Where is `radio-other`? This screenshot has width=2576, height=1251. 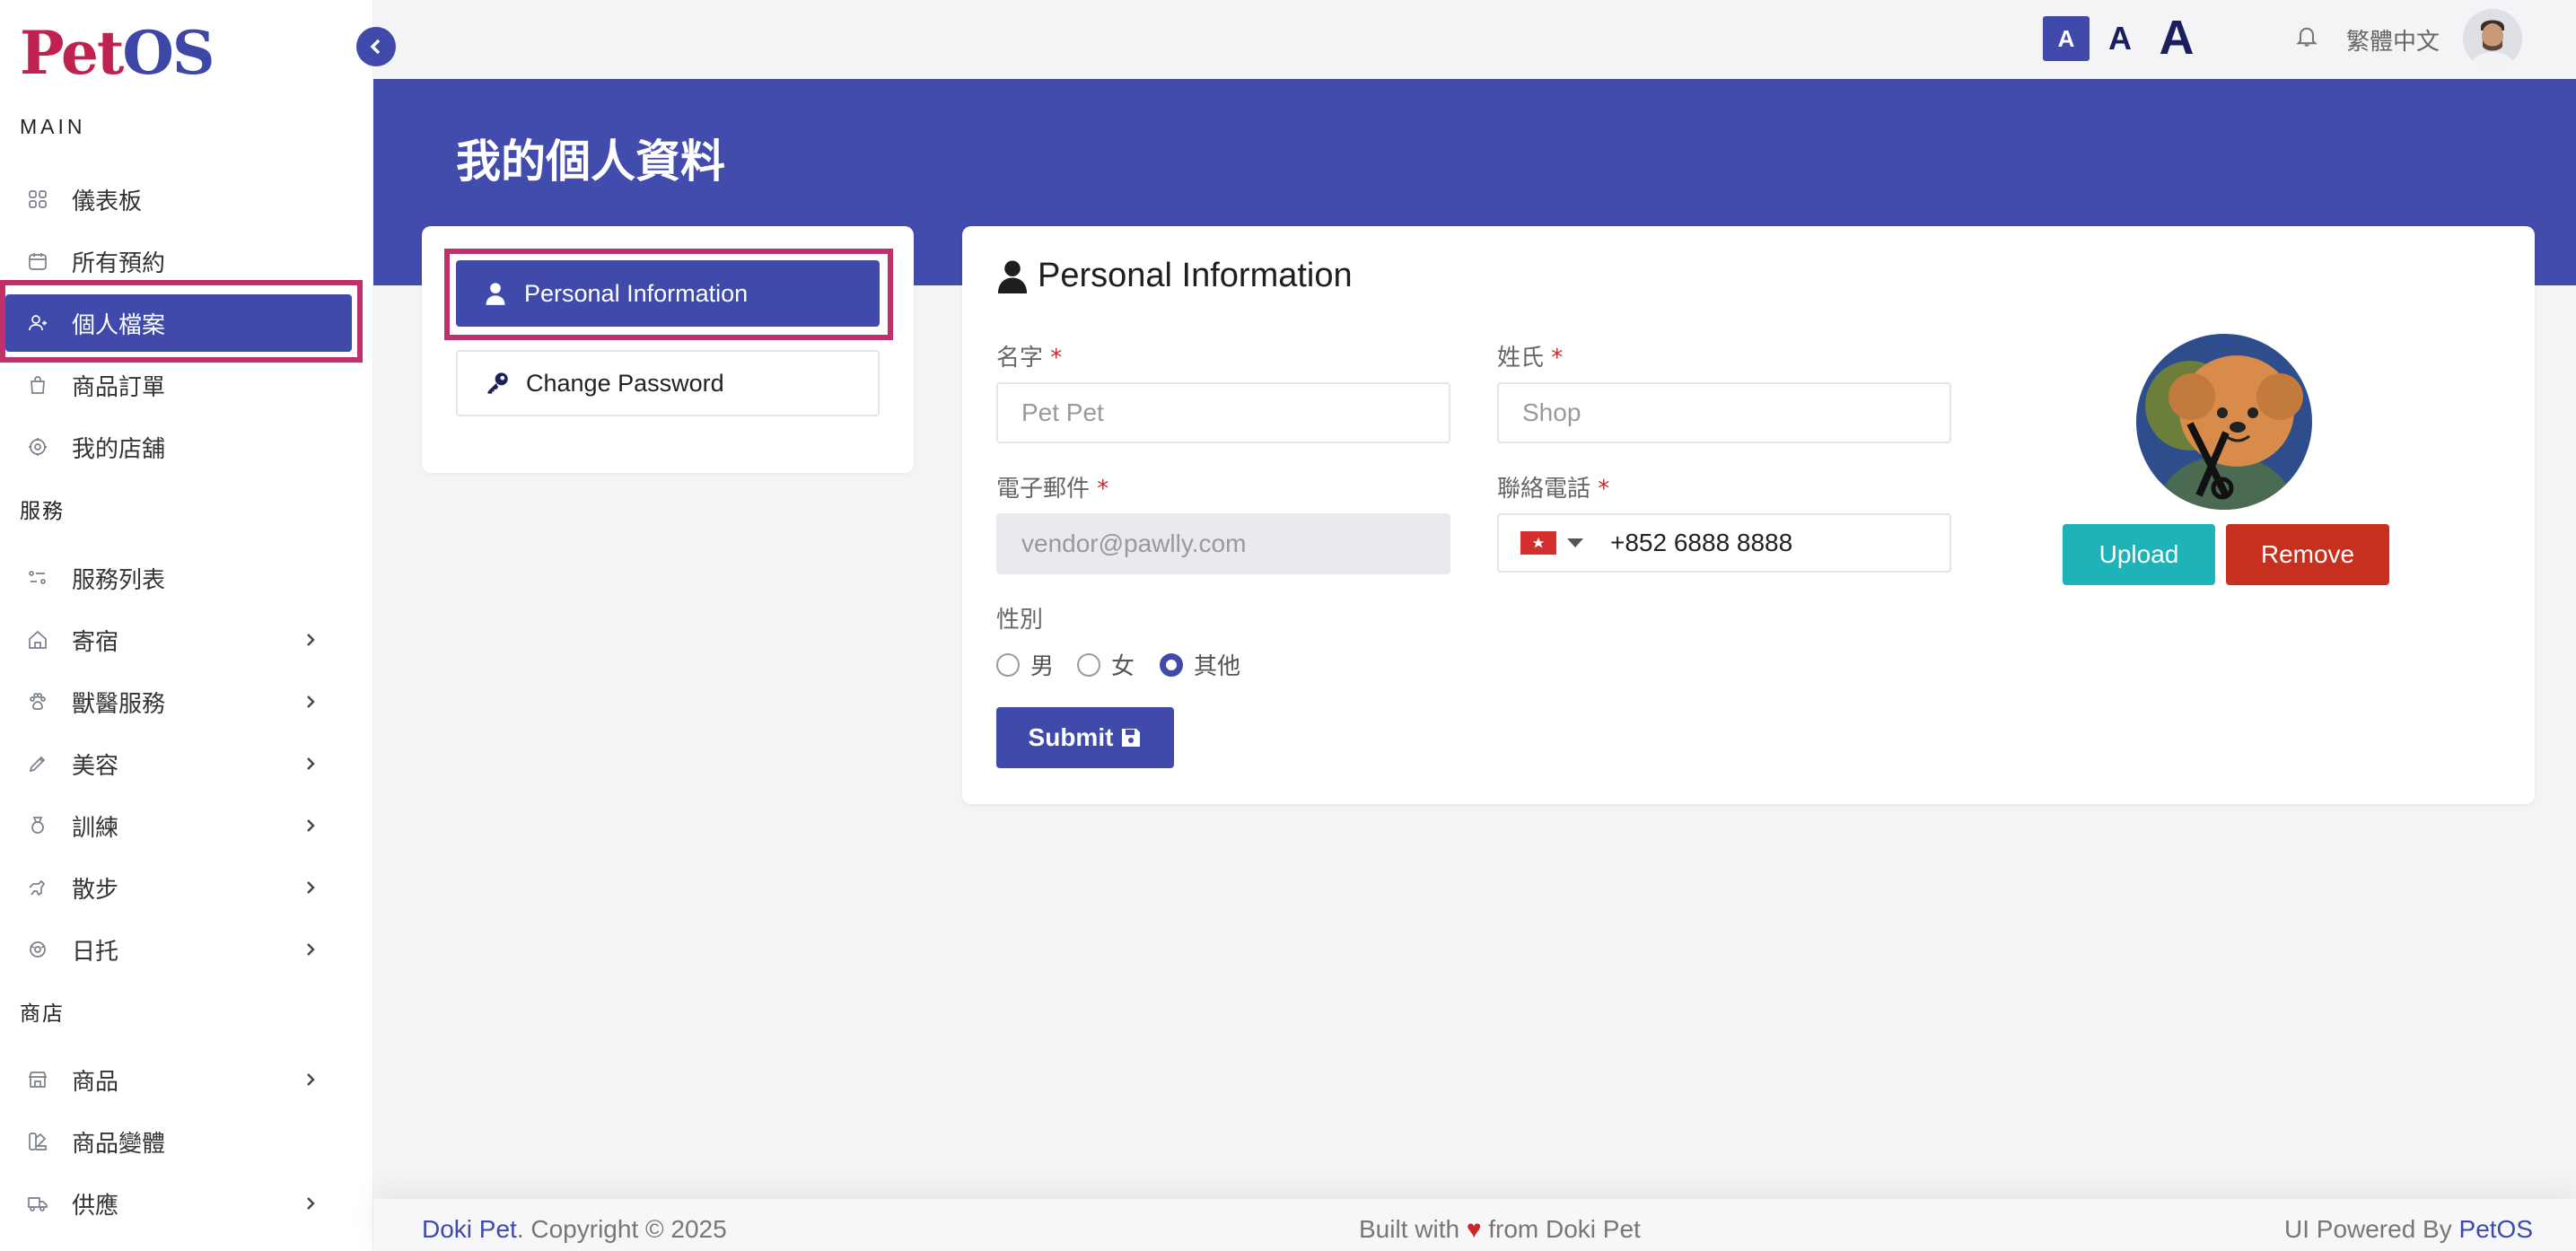
radio-other is located at coordinates (1171, 664).